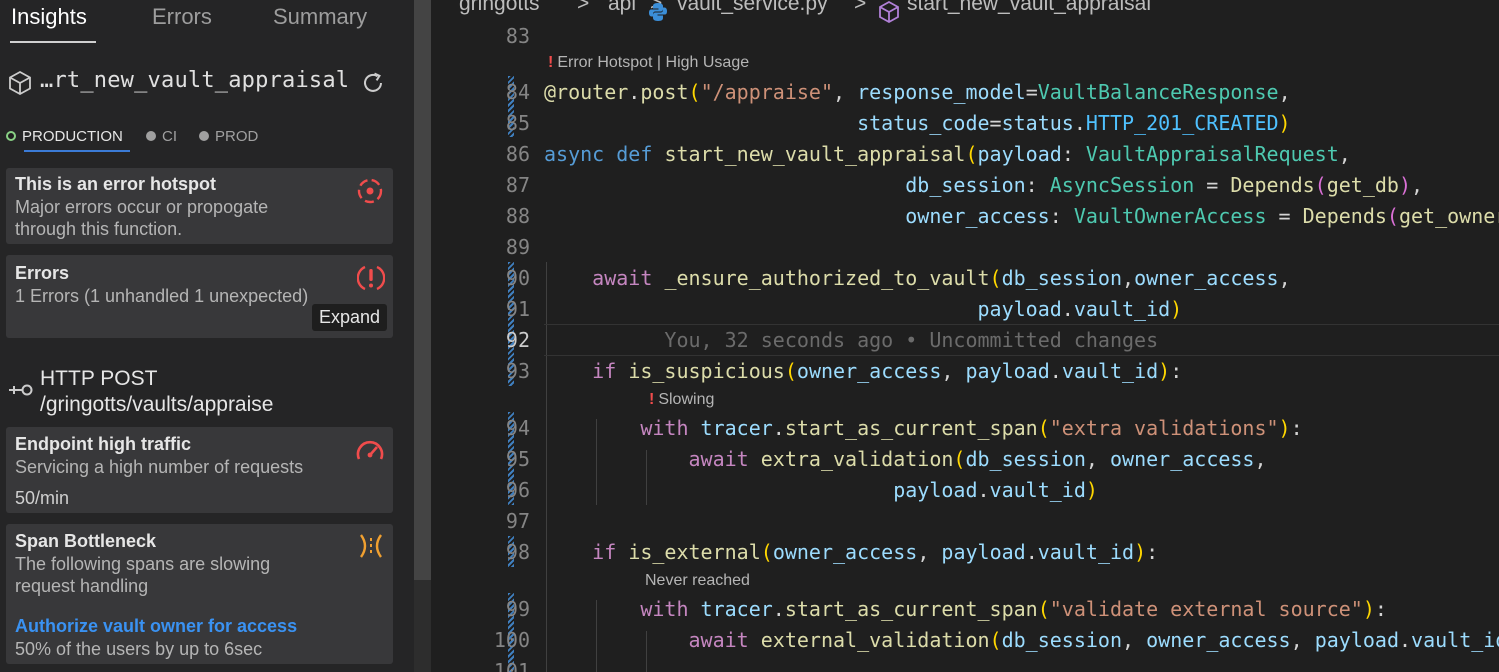 This screenshot has width=1499, height=672. Describe the element at coordinates (371, 278) in the screenshot. I see `error-alert-icon` at that location.